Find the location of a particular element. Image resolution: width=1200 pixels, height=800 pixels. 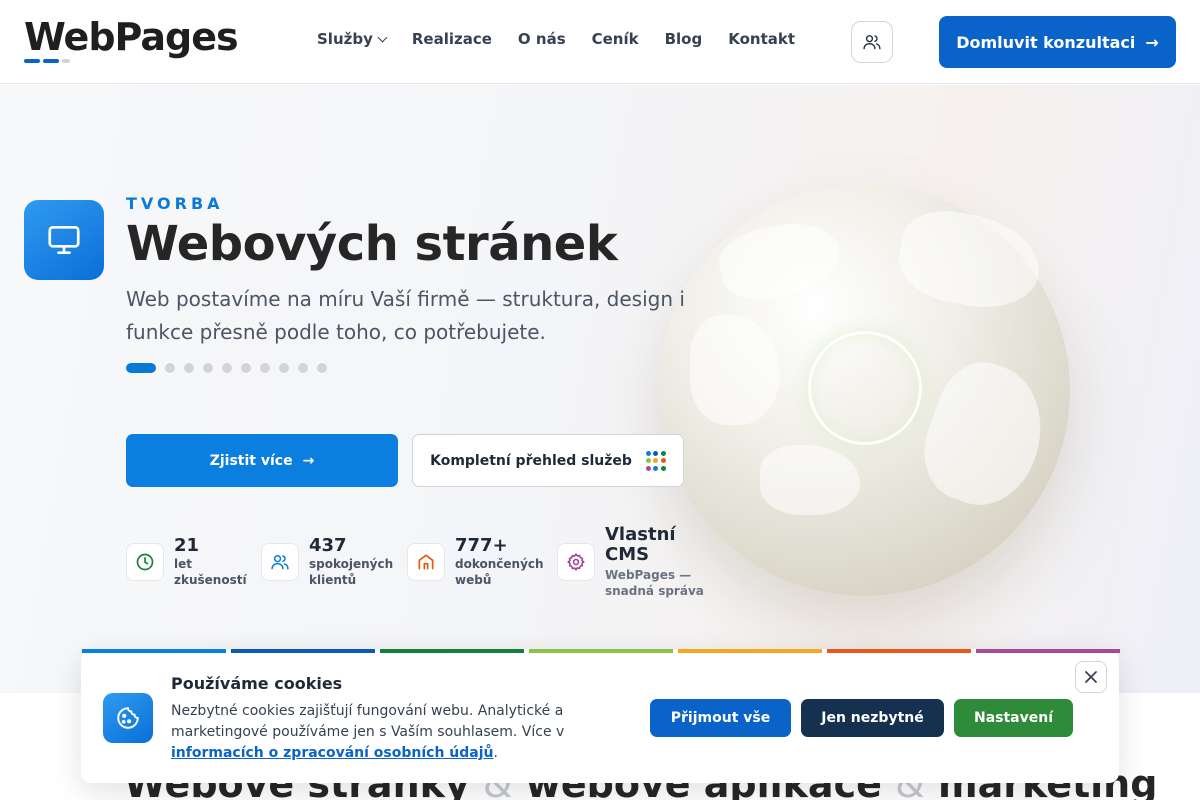

stat-label: zkušeností is located at coordinates (210, 580).